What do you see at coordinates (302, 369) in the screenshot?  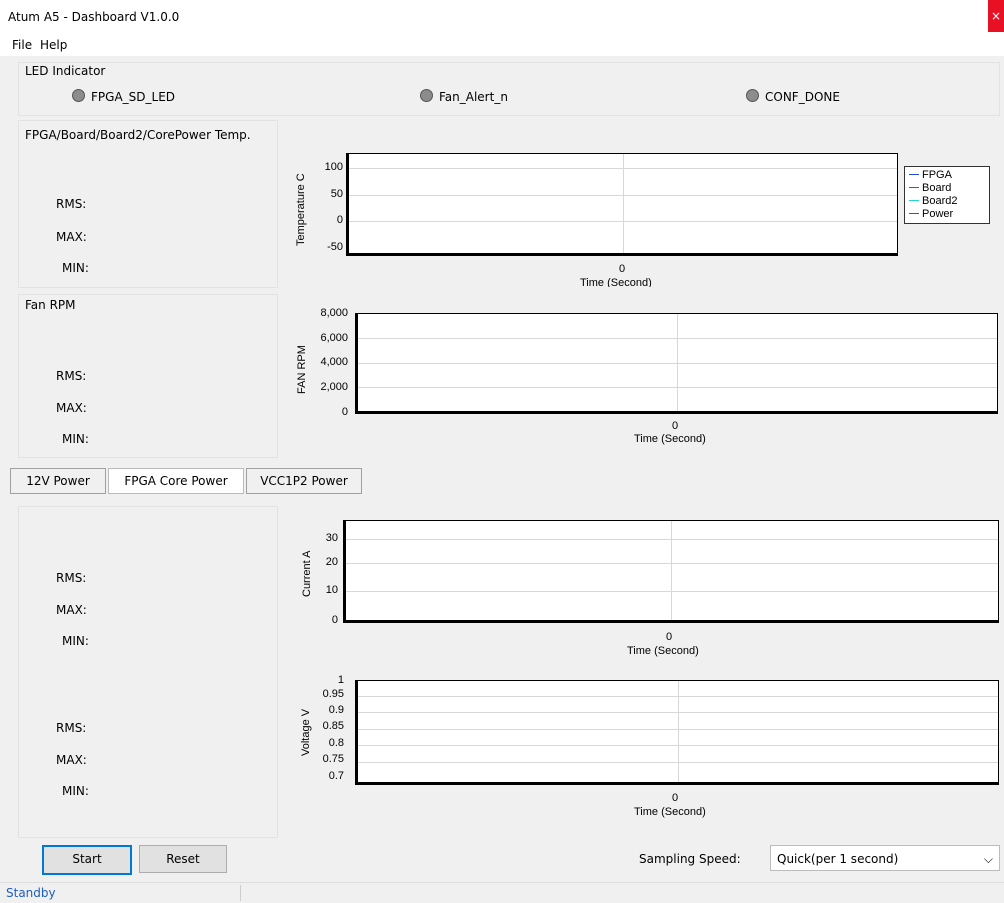 I see `y-axis-label: FAN RPM` at bounding box center [302, 369].